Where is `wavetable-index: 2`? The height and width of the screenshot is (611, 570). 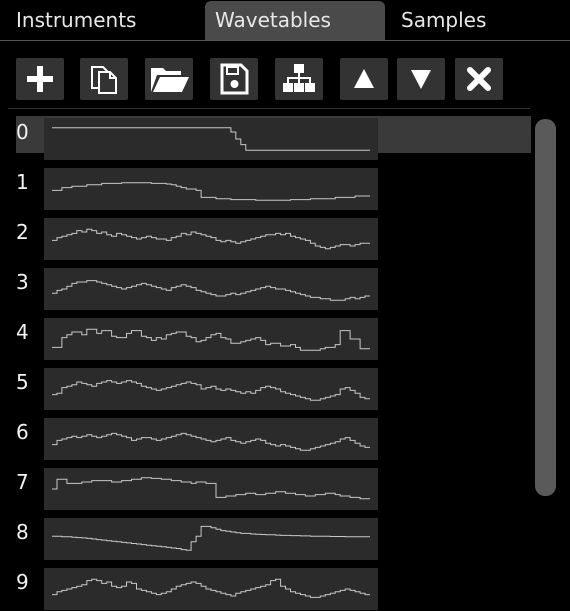 wavetable-index: 2 is located at coordinates (22, 232).